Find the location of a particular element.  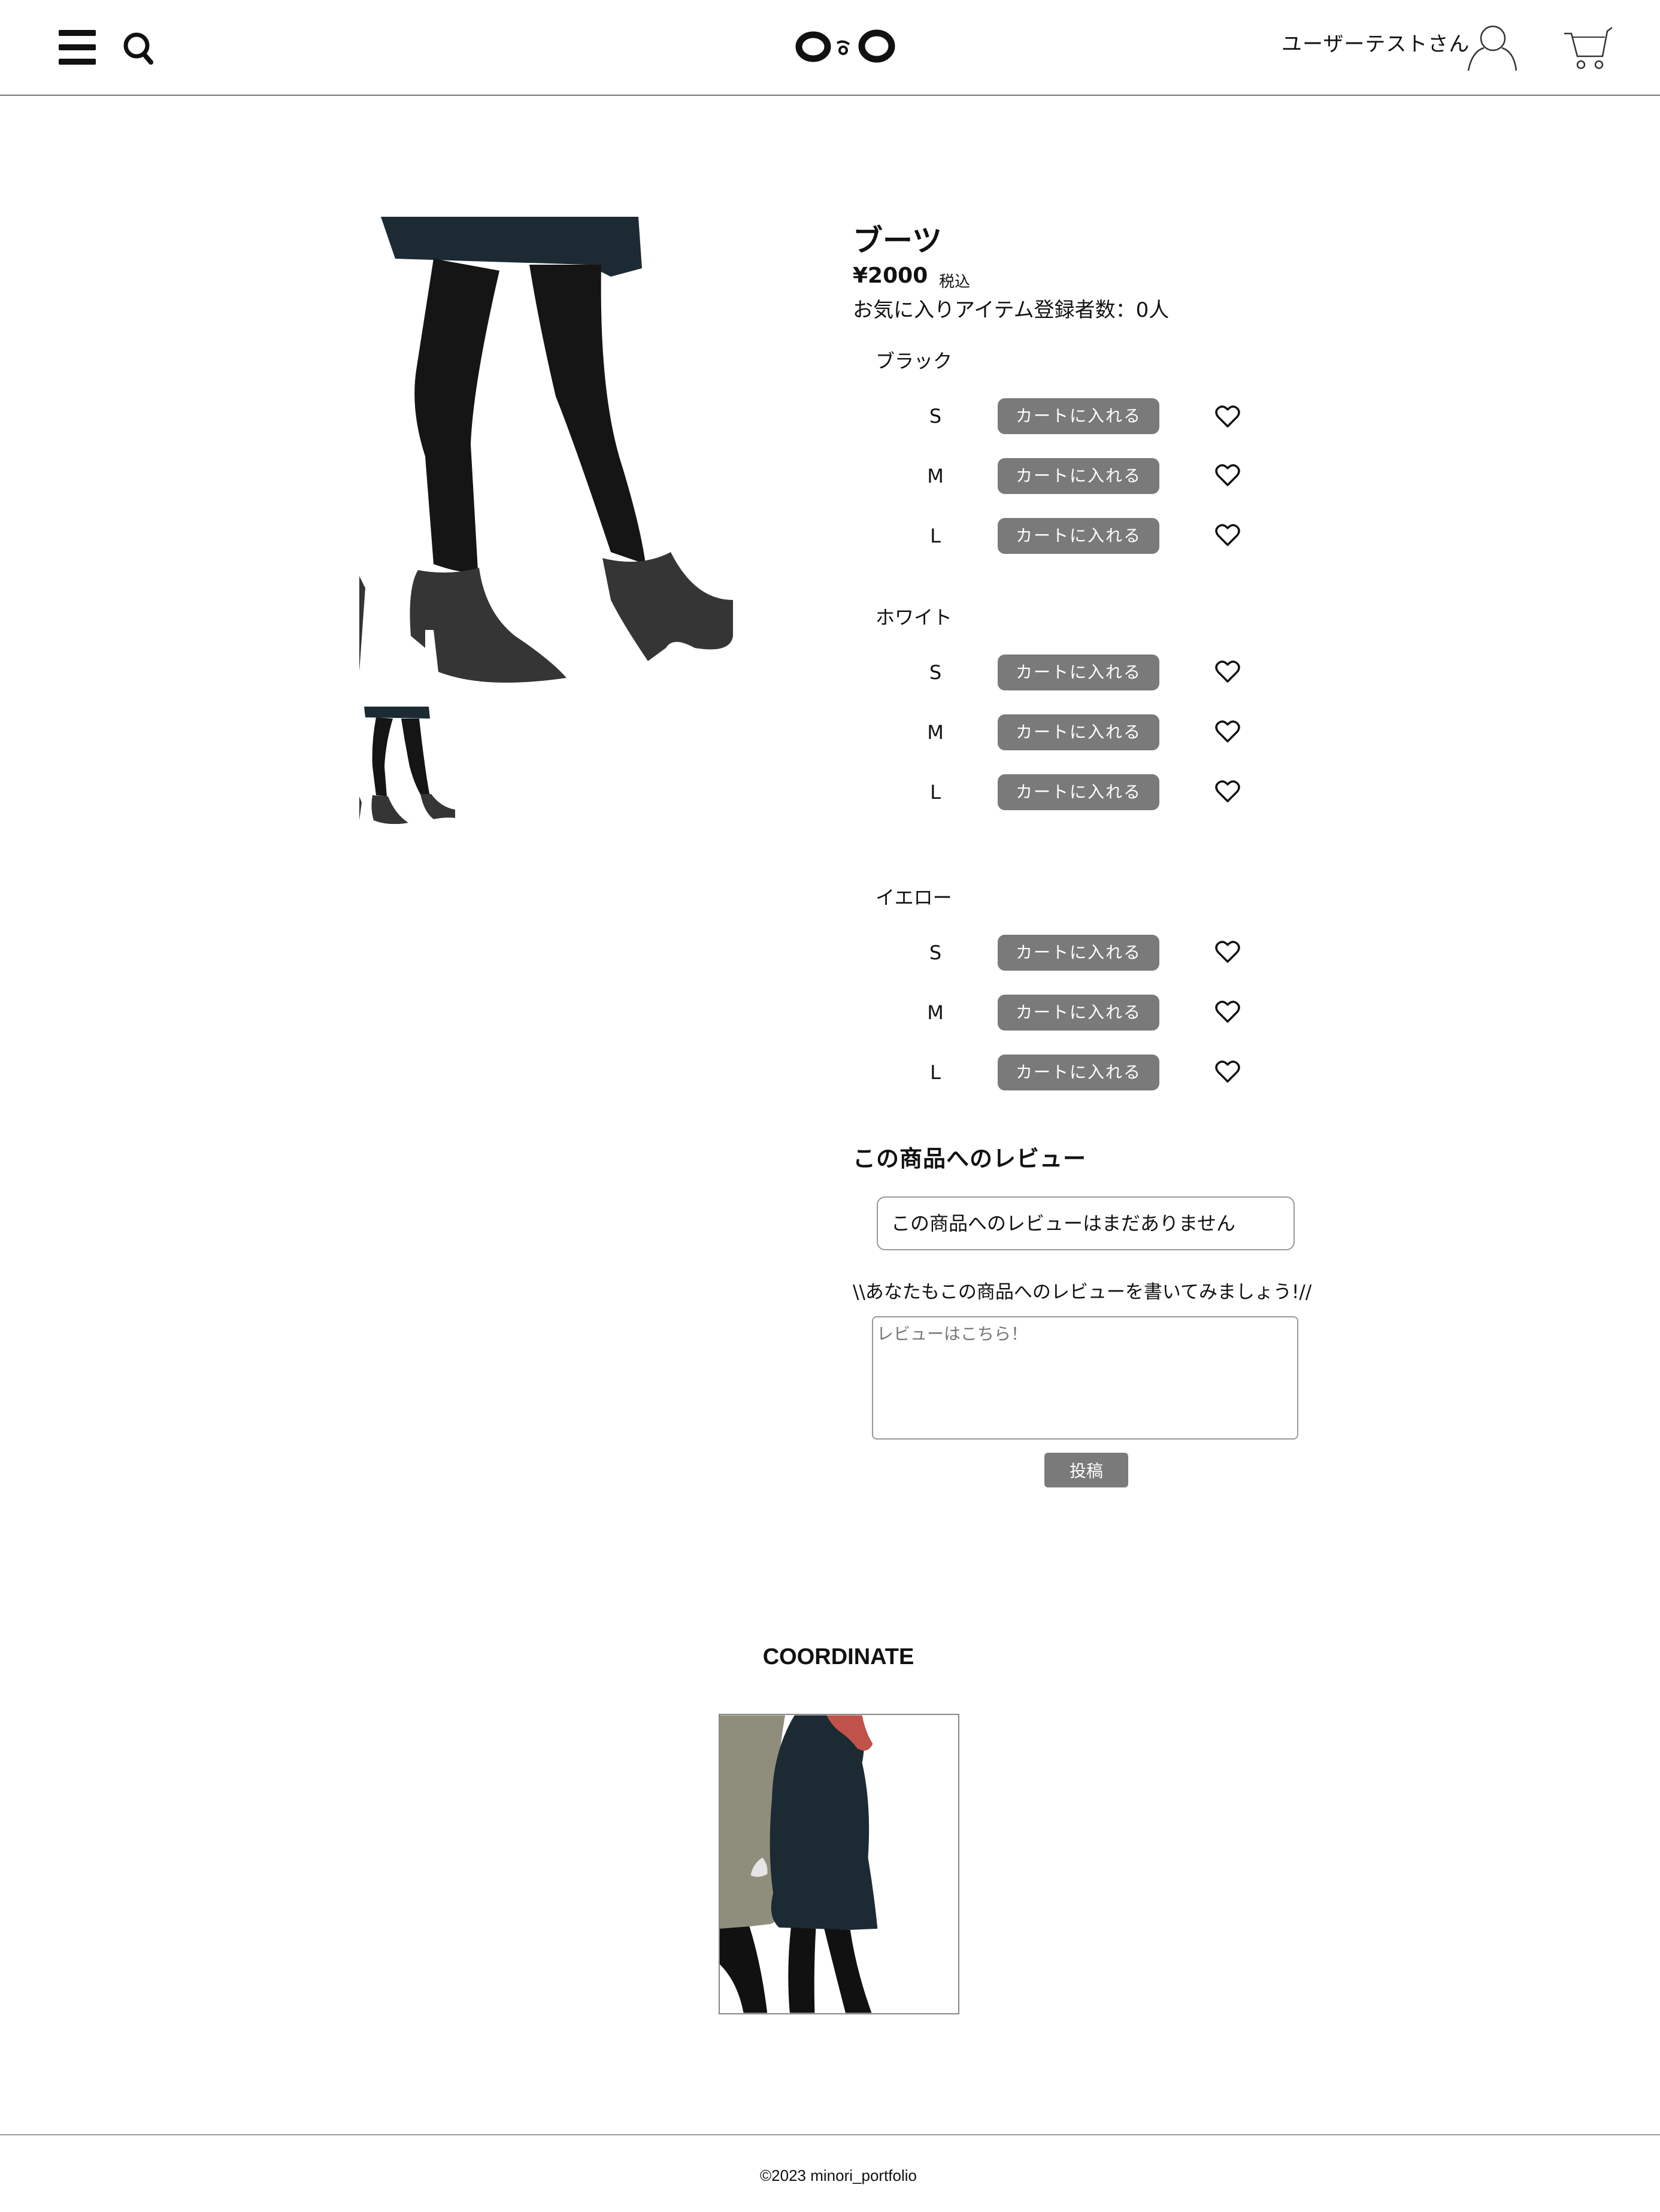

product-thumbnail is located at coordinates (407, 765).